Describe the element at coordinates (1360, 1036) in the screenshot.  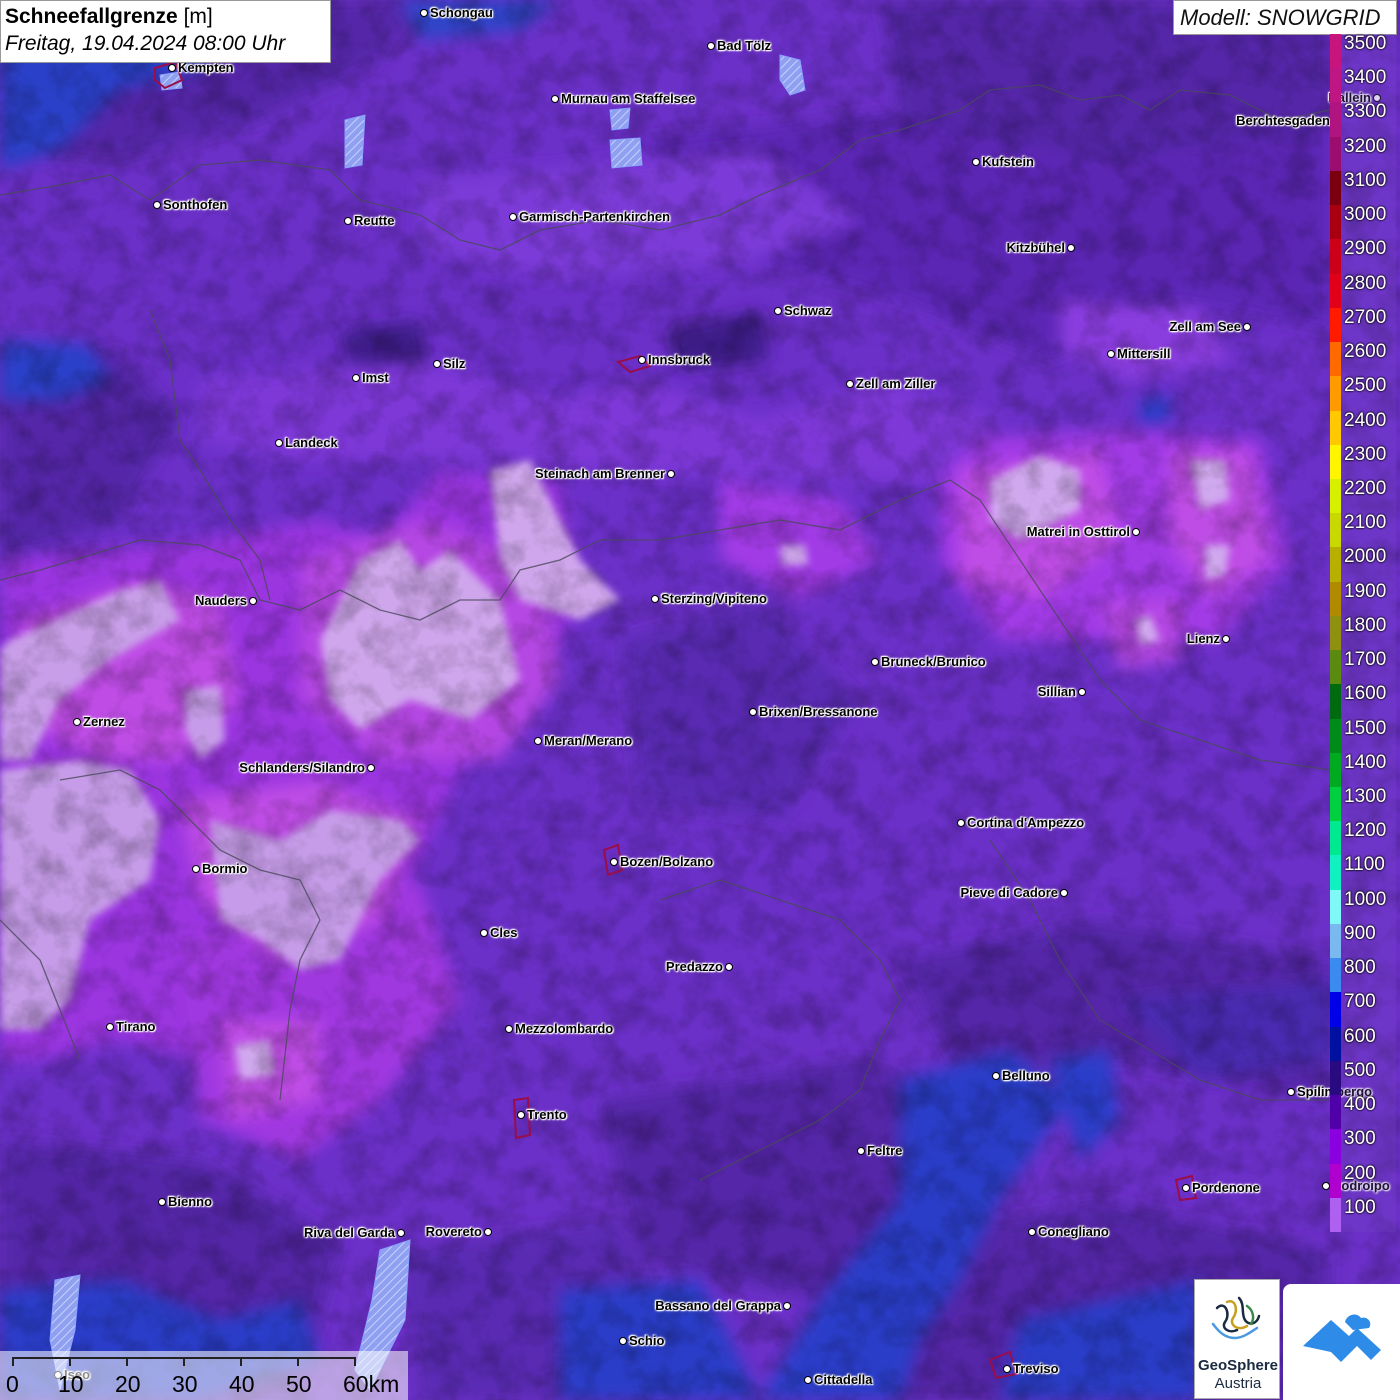
I see `legend-value: 600` at that location.